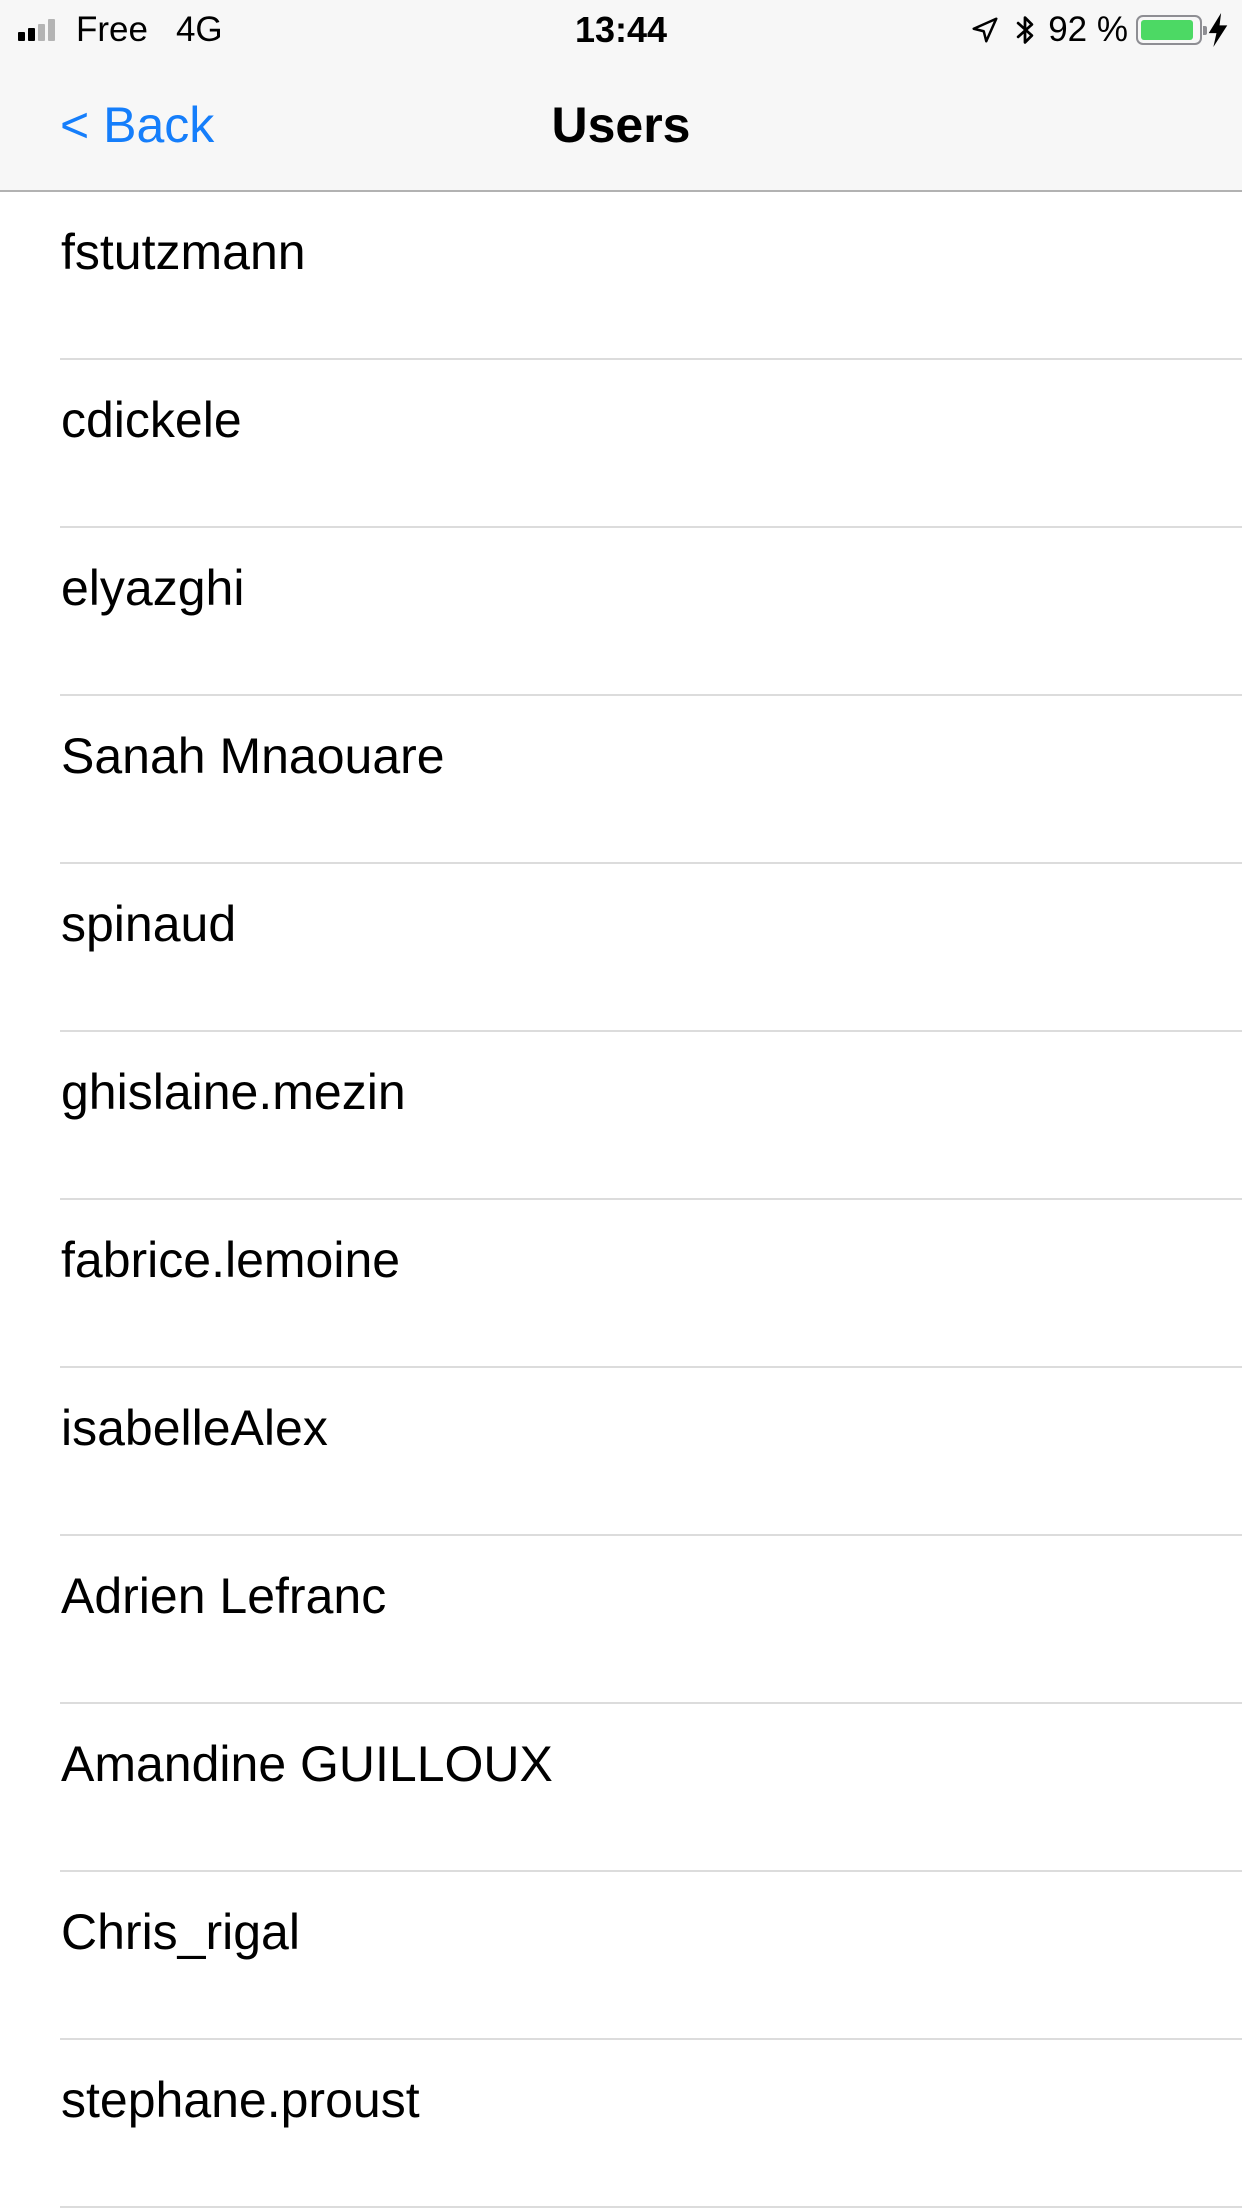  What do you see at coordinates (621, 2124) in the screenshot?
I see `list-item: stephane.proust` at bounding box center [621, 2124].